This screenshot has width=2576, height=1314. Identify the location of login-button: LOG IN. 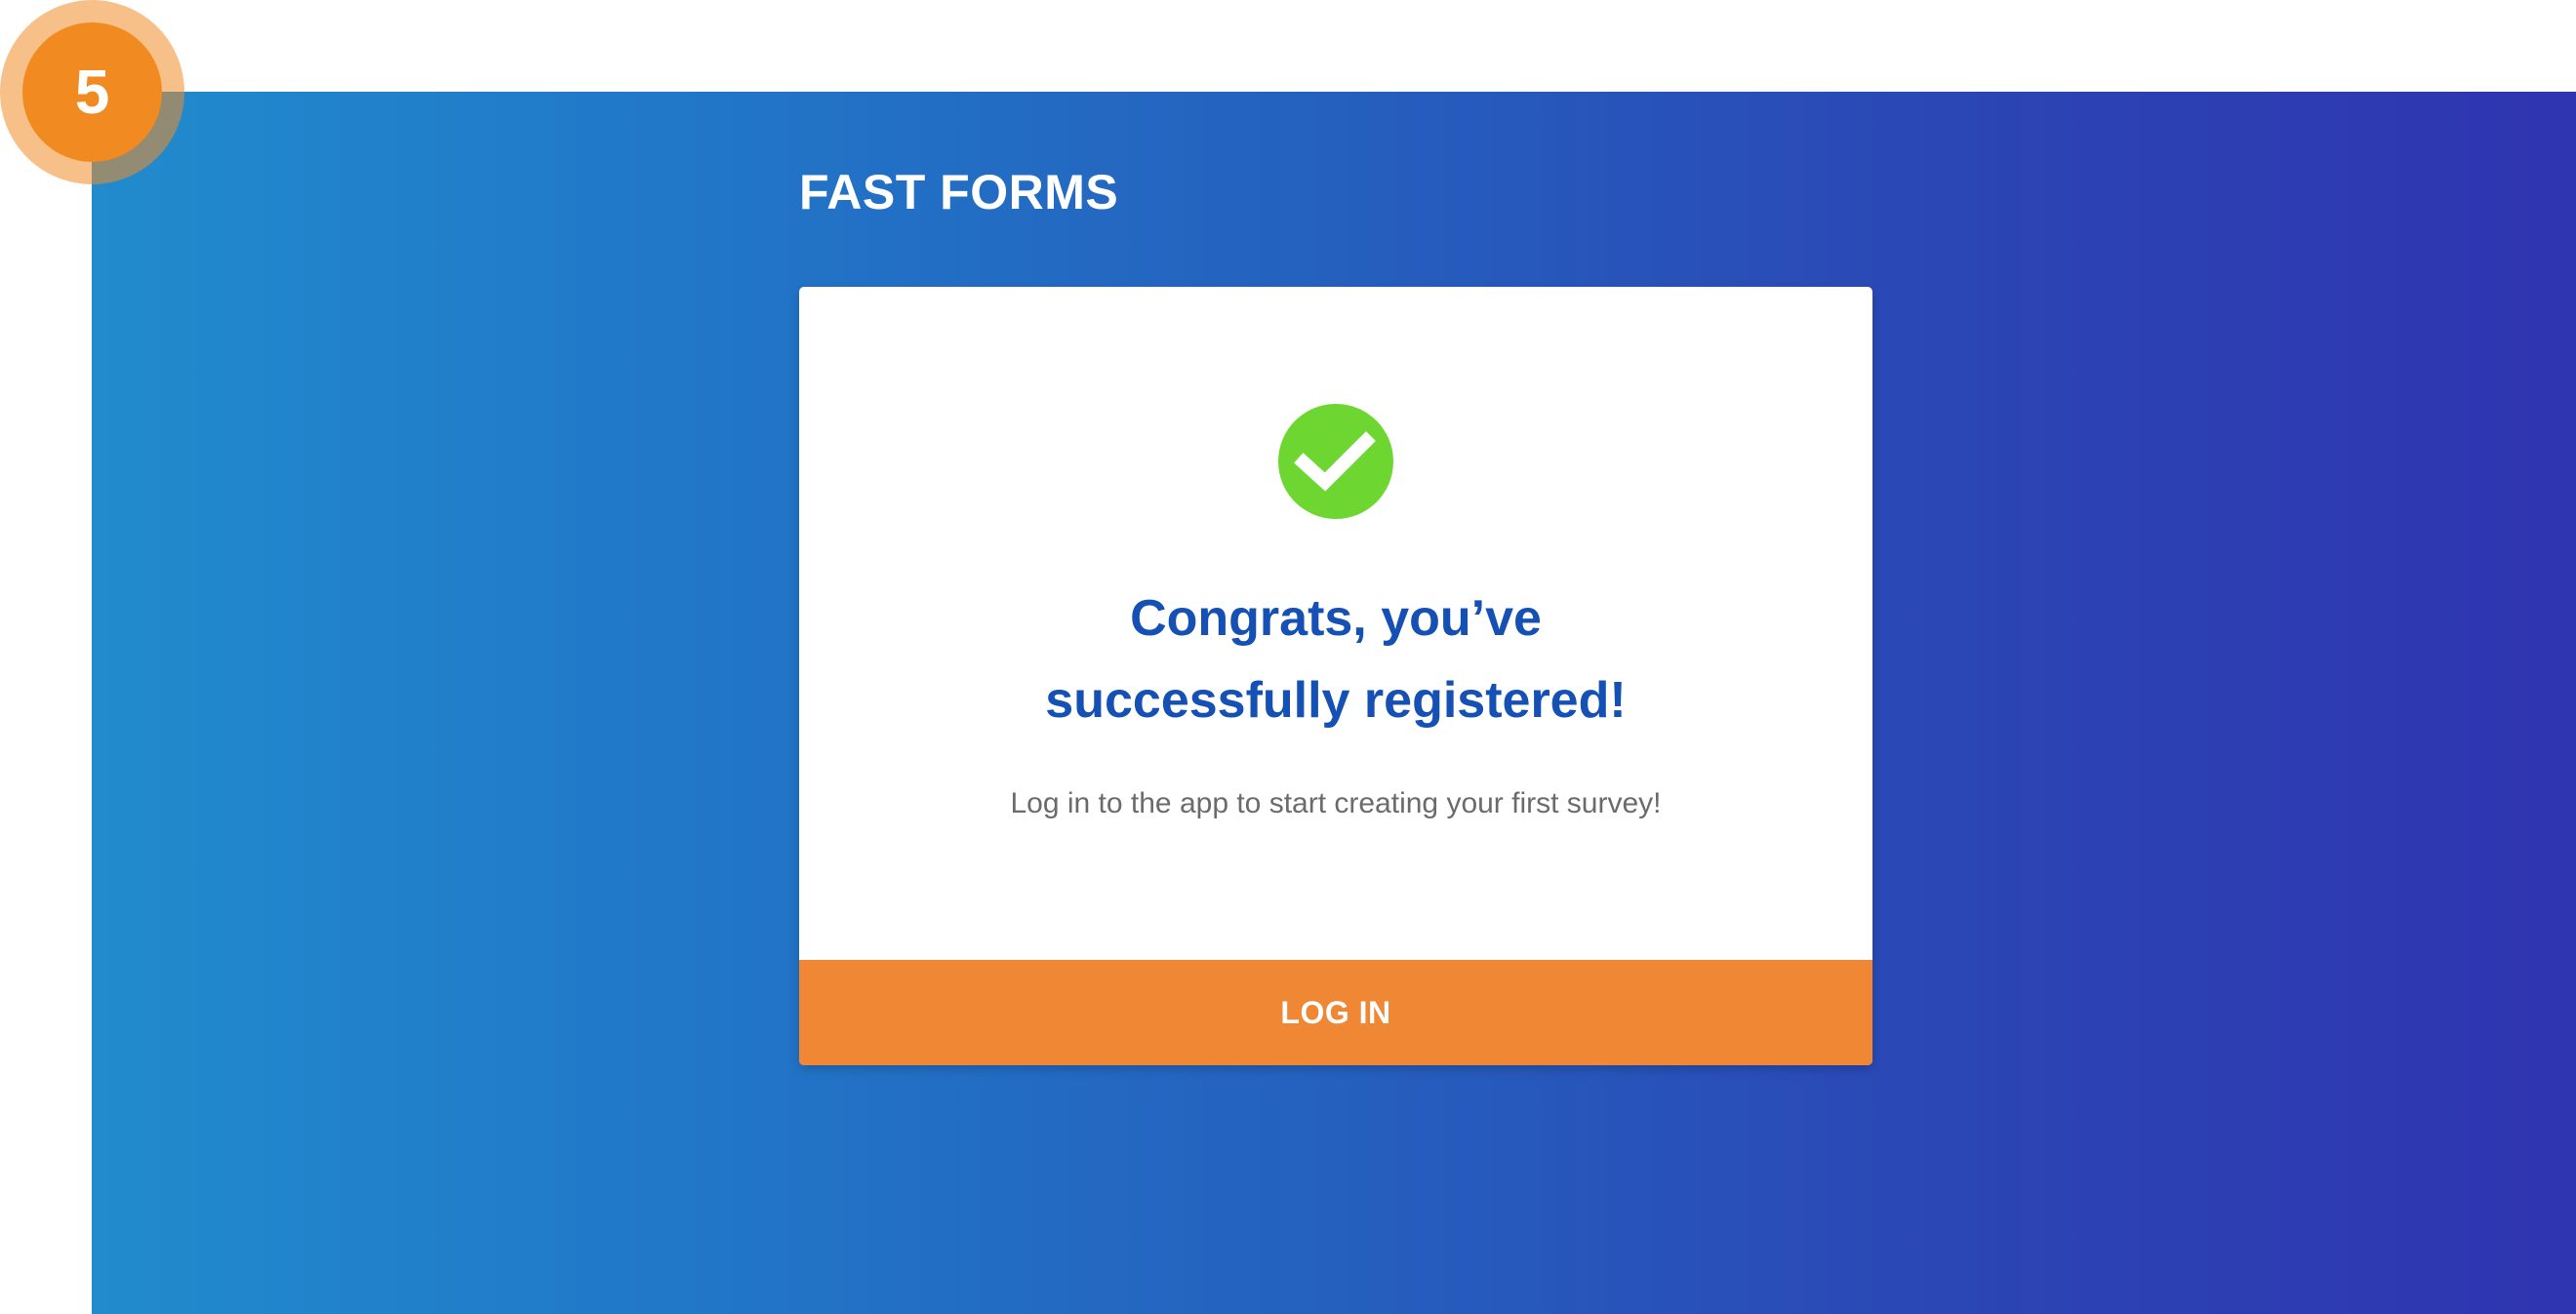
(1335, 1013).